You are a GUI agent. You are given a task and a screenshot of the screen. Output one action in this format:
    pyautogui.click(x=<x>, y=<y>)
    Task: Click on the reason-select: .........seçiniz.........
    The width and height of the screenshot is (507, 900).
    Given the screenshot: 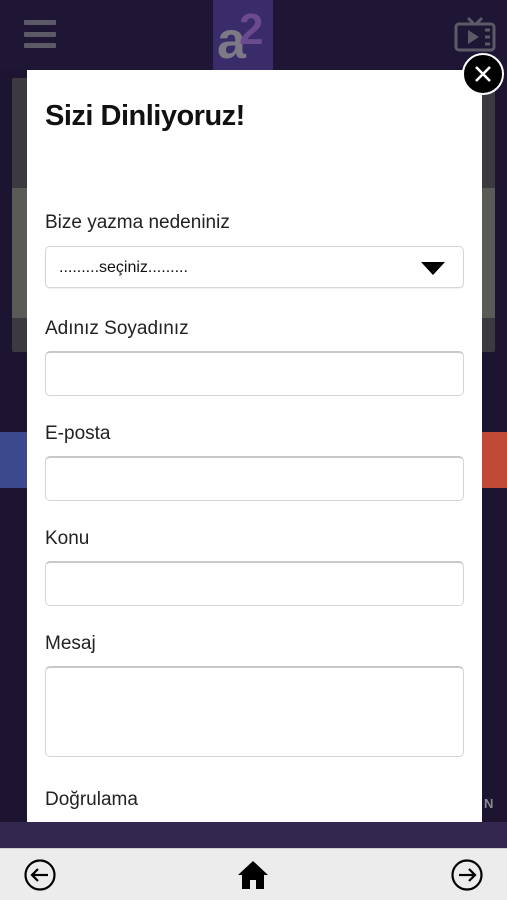 What is the action you would take?
    pyautogui.click(x=254, y=267)
    